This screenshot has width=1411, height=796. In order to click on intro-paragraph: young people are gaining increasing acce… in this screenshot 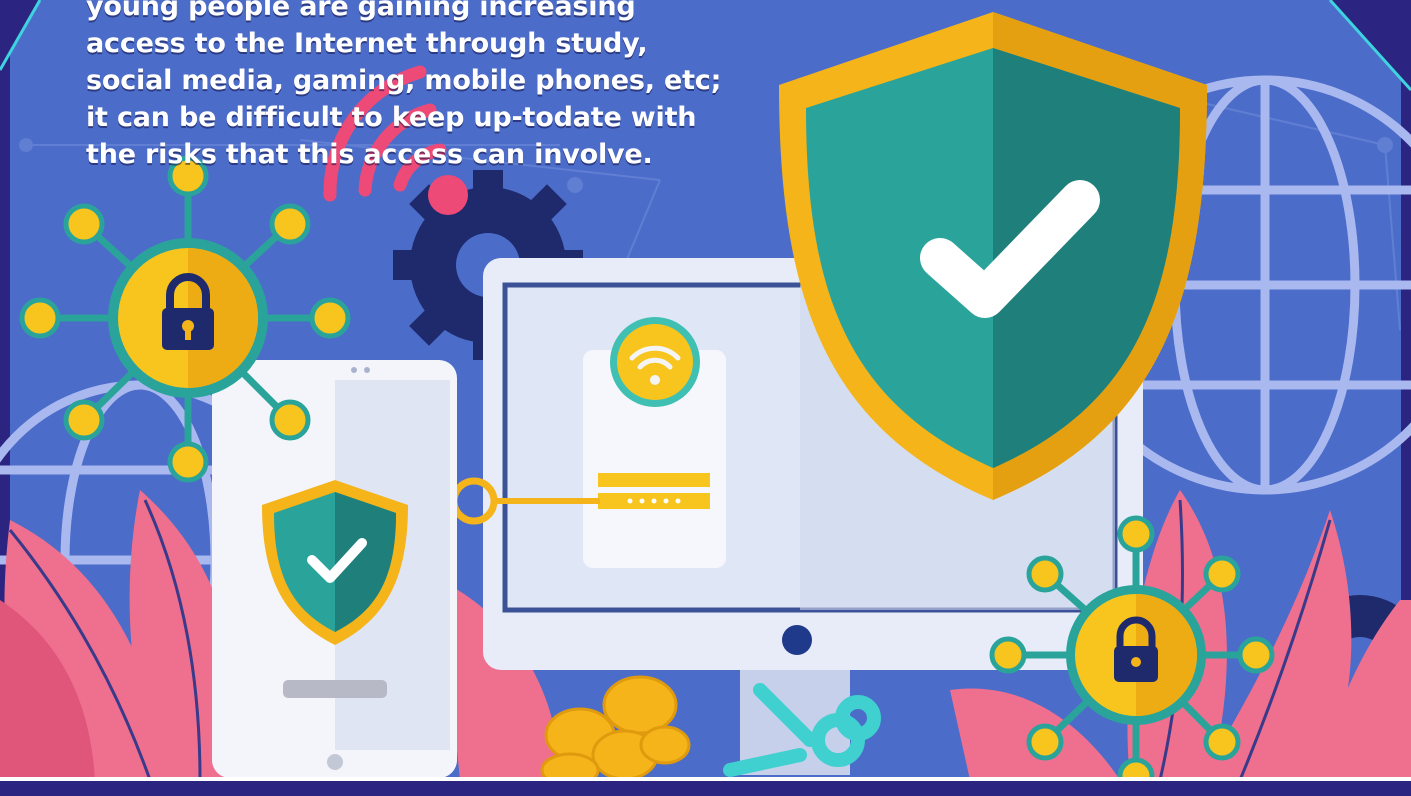, I will do `click(436, 86)`.